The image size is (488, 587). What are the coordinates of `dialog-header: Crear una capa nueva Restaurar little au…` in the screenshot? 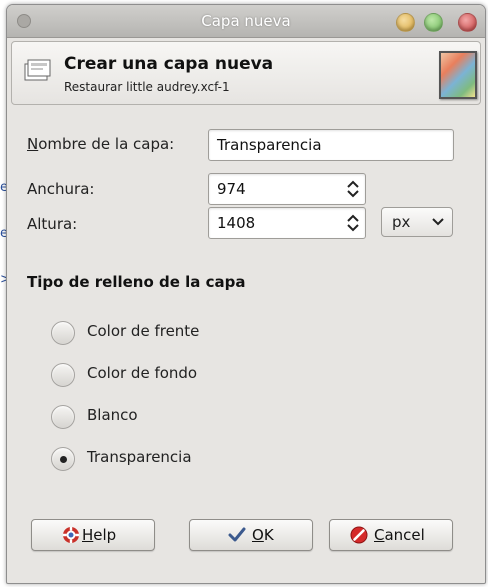 It's located at (246, 73).